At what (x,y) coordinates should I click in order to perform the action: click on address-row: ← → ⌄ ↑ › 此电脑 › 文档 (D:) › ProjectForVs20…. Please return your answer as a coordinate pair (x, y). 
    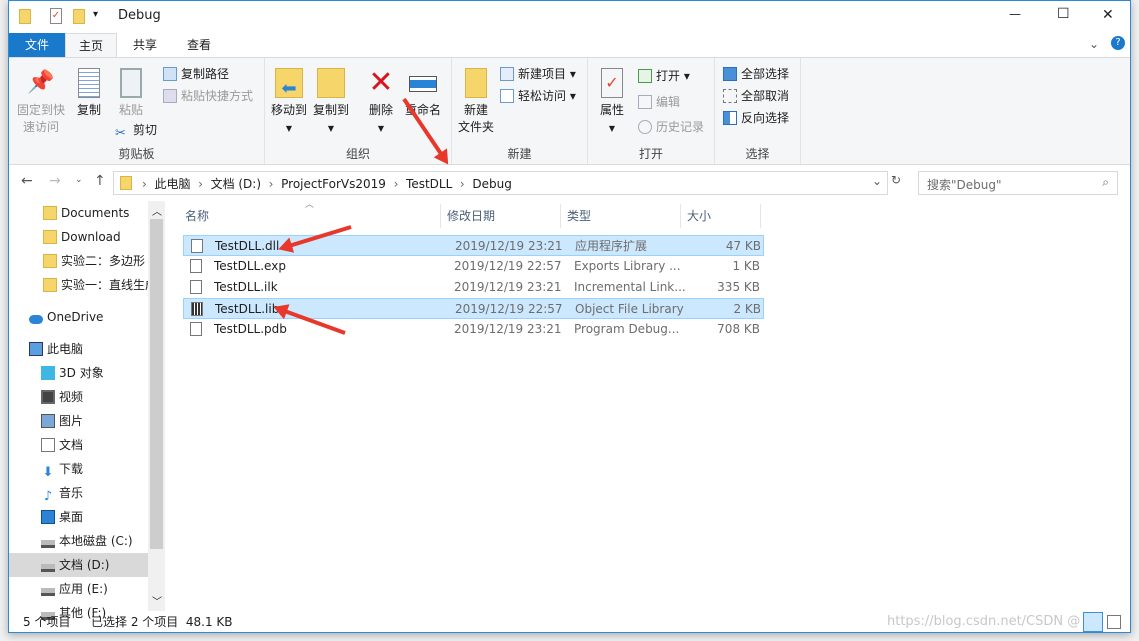
    Looking at the image, I should click on (569, 183).